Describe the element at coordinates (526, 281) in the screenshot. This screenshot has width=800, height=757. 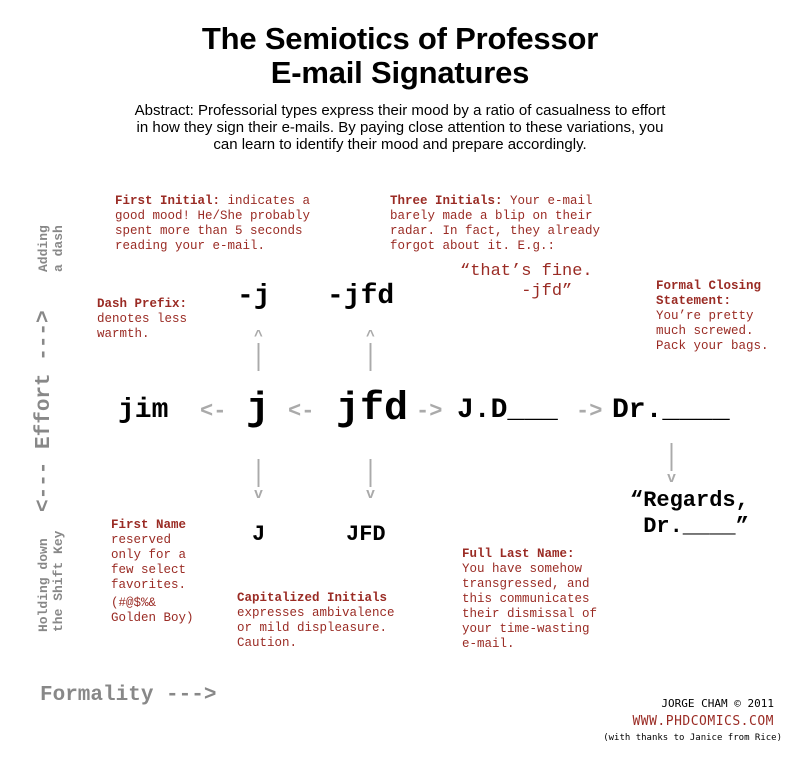
I see `example-thats-fine: “that’s fine. -jfd”` at that location.